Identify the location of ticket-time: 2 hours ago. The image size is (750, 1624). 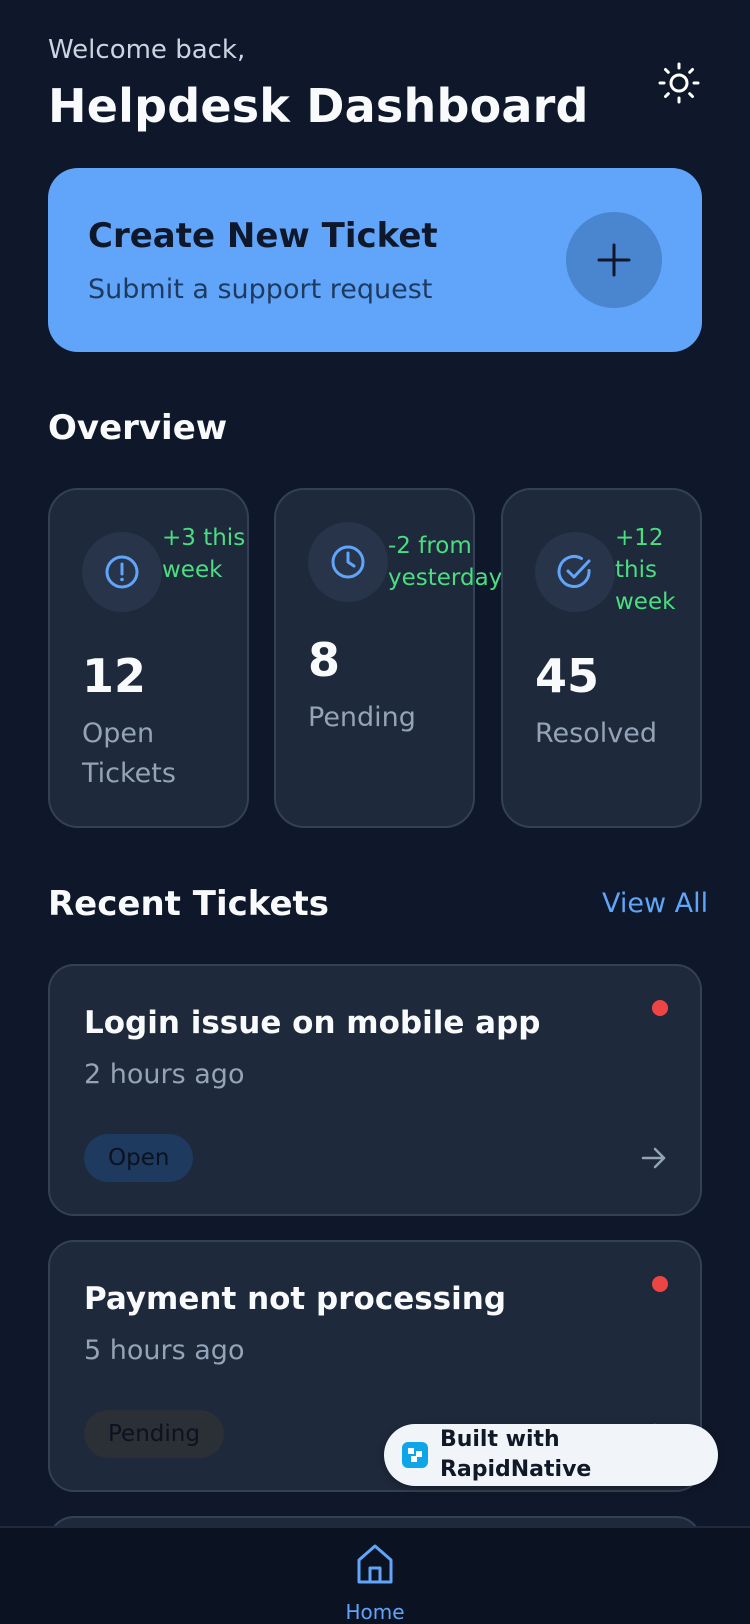
(164, 1074).